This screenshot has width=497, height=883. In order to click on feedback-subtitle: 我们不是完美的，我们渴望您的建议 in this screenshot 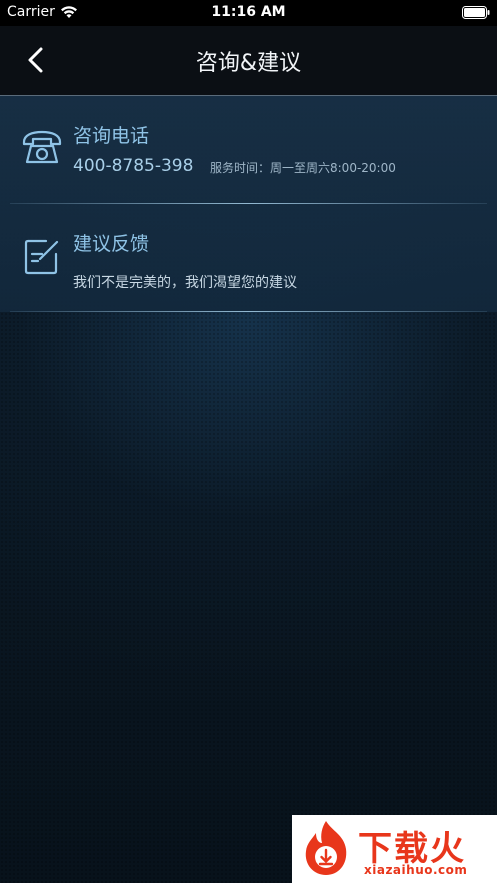, I will do `click(185, 283)`.